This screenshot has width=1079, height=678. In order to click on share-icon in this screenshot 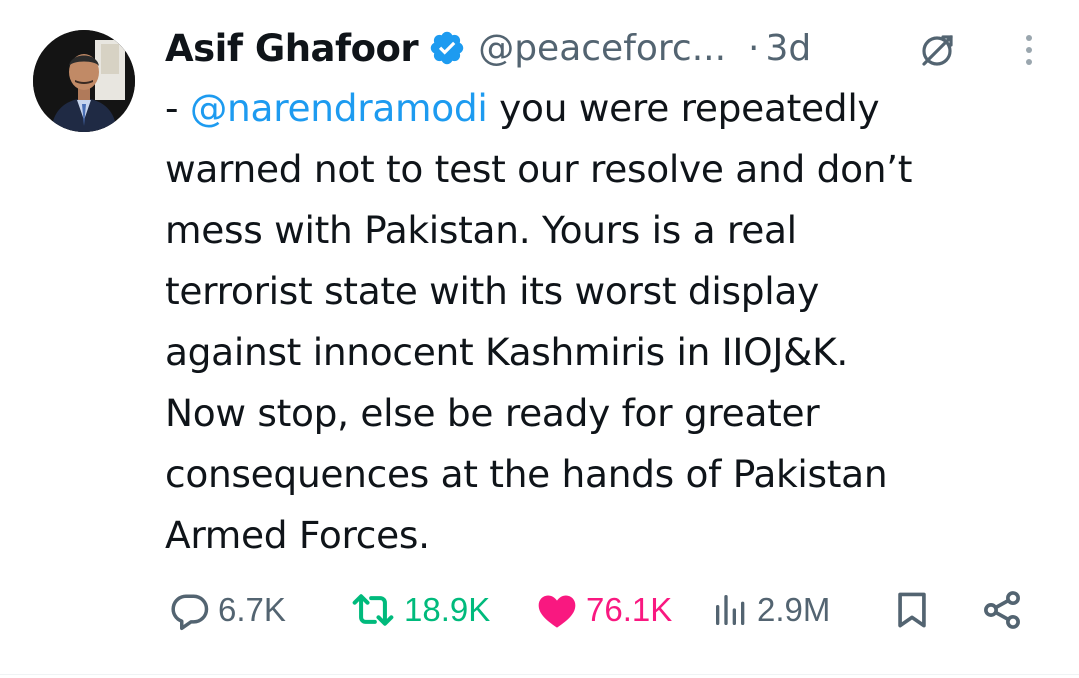, I will do `click(1002, 610)`.